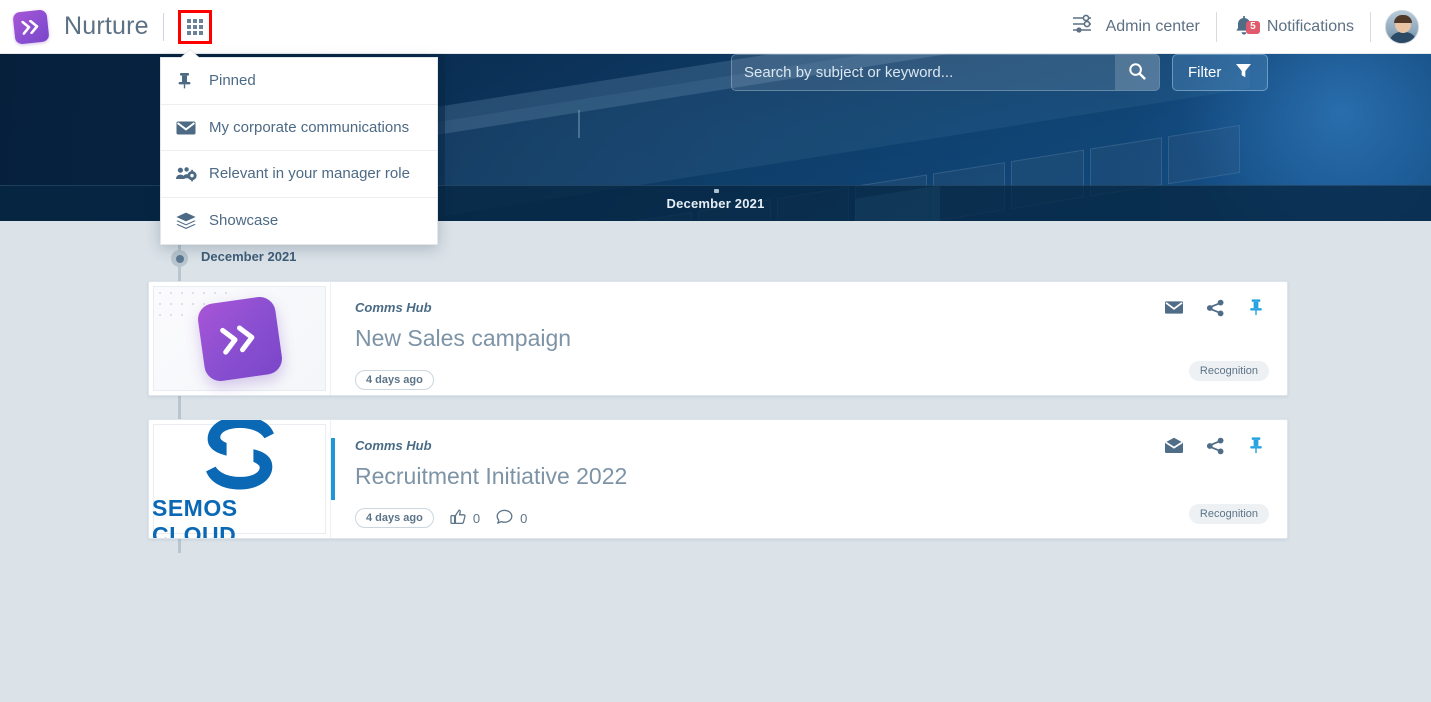 The width and height of the screenshot is (1431, 702). I want to click on card-thumbnail, so click(240, 338).